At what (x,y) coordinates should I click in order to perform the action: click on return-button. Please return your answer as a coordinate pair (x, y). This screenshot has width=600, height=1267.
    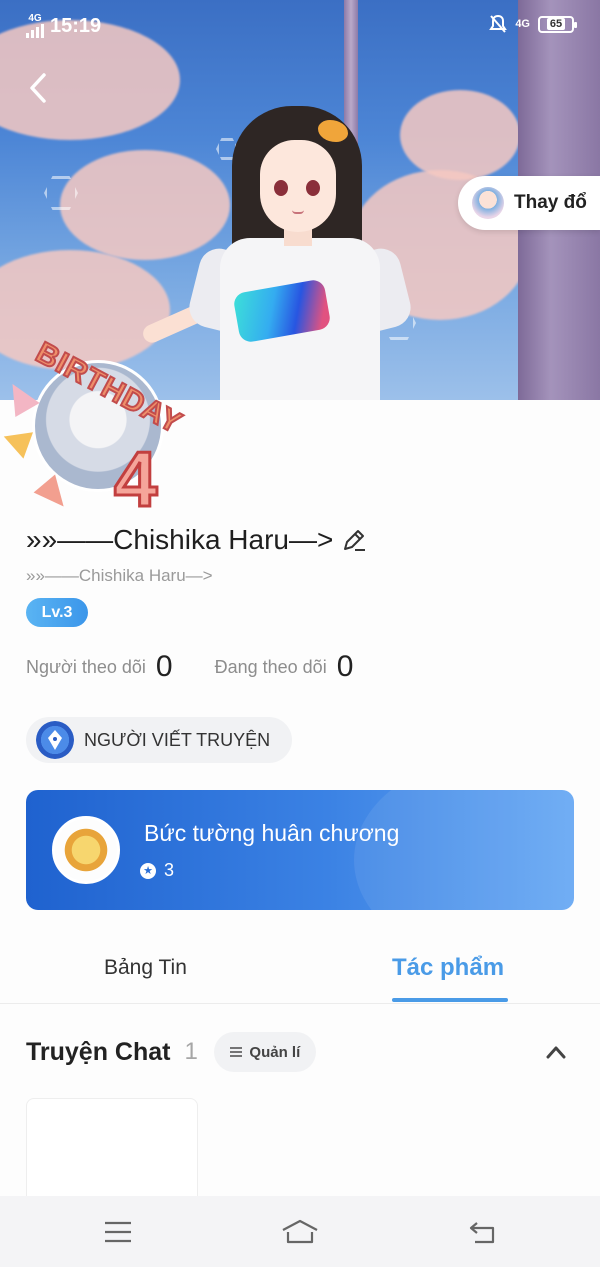
    Looking at the image, I should click on (482, 1232).